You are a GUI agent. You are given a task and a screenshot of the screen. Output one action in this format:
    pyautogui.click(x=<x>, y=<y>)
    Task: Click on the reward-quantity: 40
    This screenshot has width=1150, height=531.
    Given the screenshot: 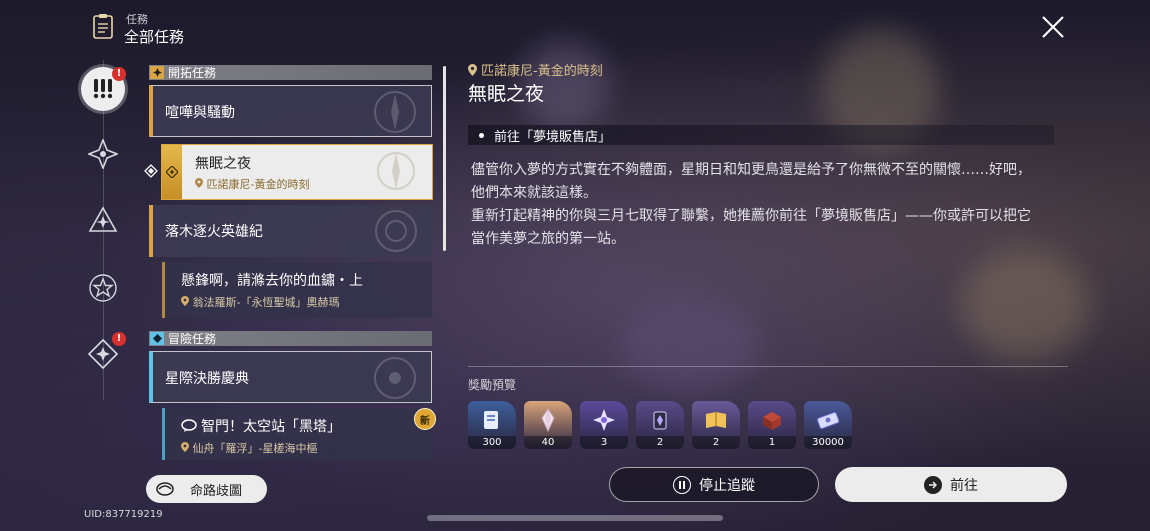 What is the action you would take?
    pyautogui.click(x=548, y=442)
    